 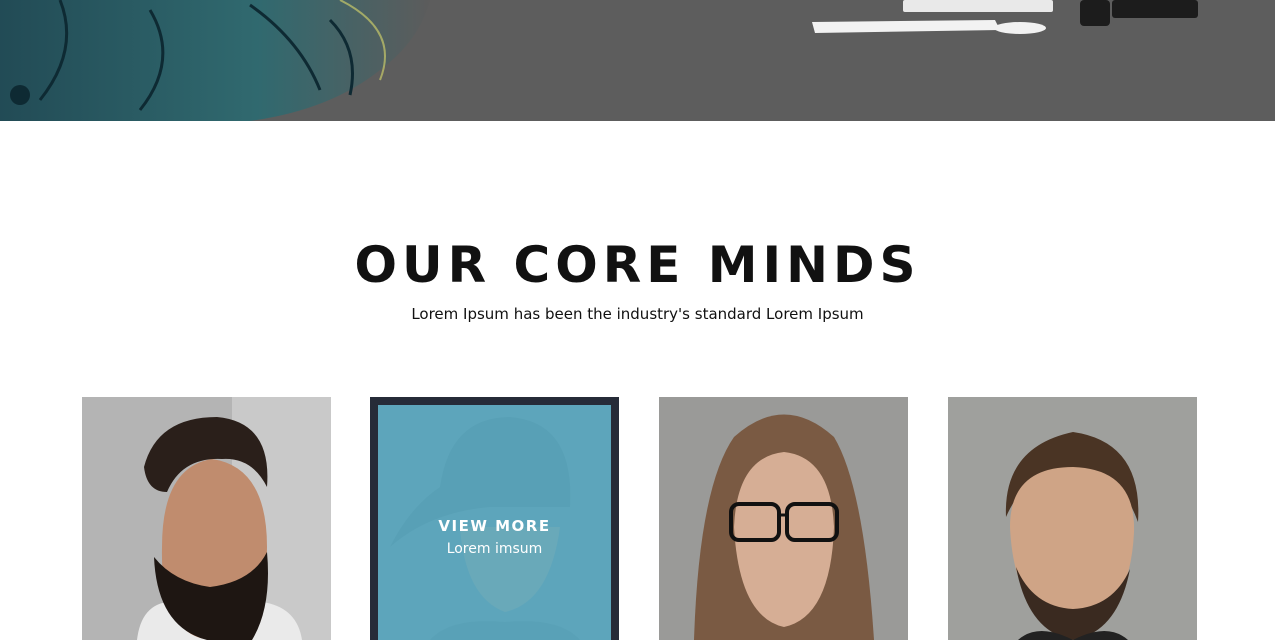 What do you see at coordinates (494, 526) in the screenshot?
I see `view-more-link: VIEW MORE` at bounding box center [494, 526].